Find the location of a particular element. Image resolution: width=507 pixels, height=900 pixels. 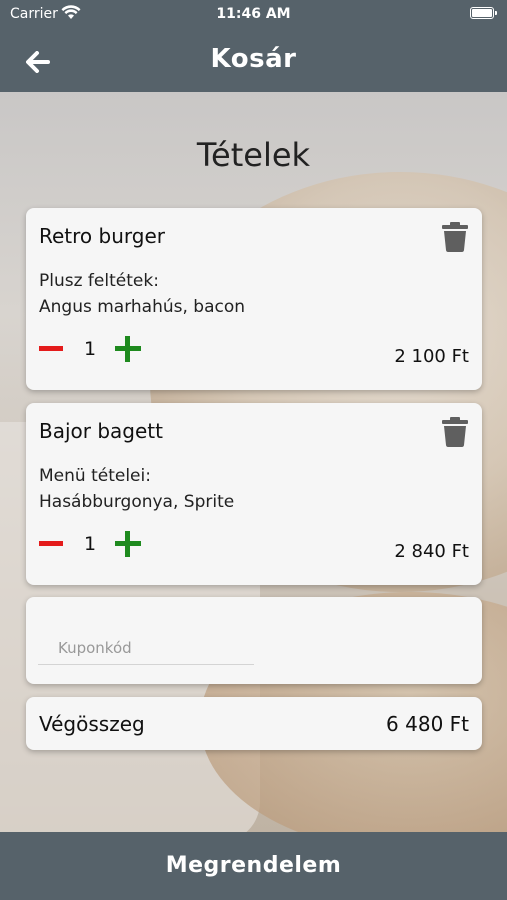

item-name: Retro burger is located at coordinates (102, 236).